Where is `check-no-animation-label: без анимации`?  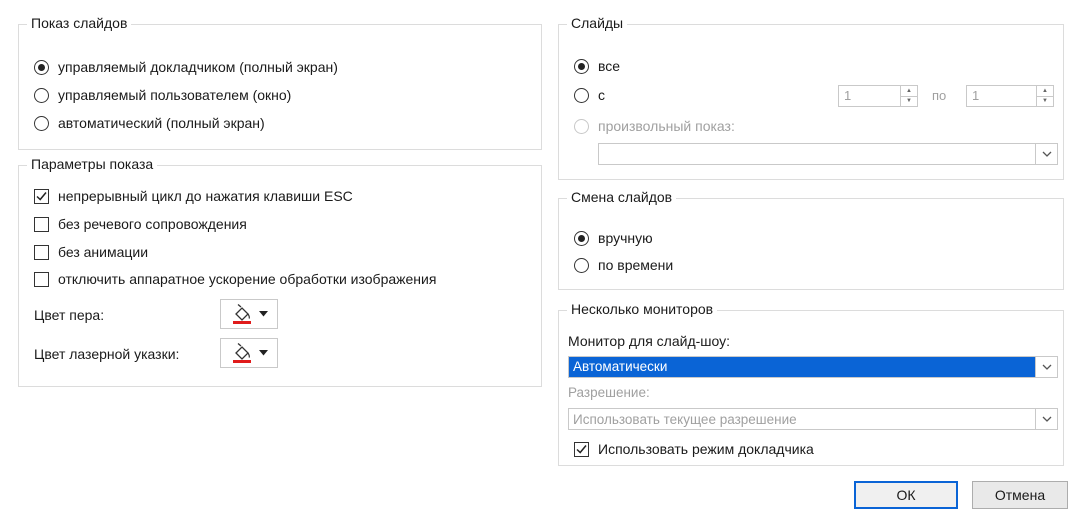 check-no-animation-label: без анимации is located at coordinates (103, 252).